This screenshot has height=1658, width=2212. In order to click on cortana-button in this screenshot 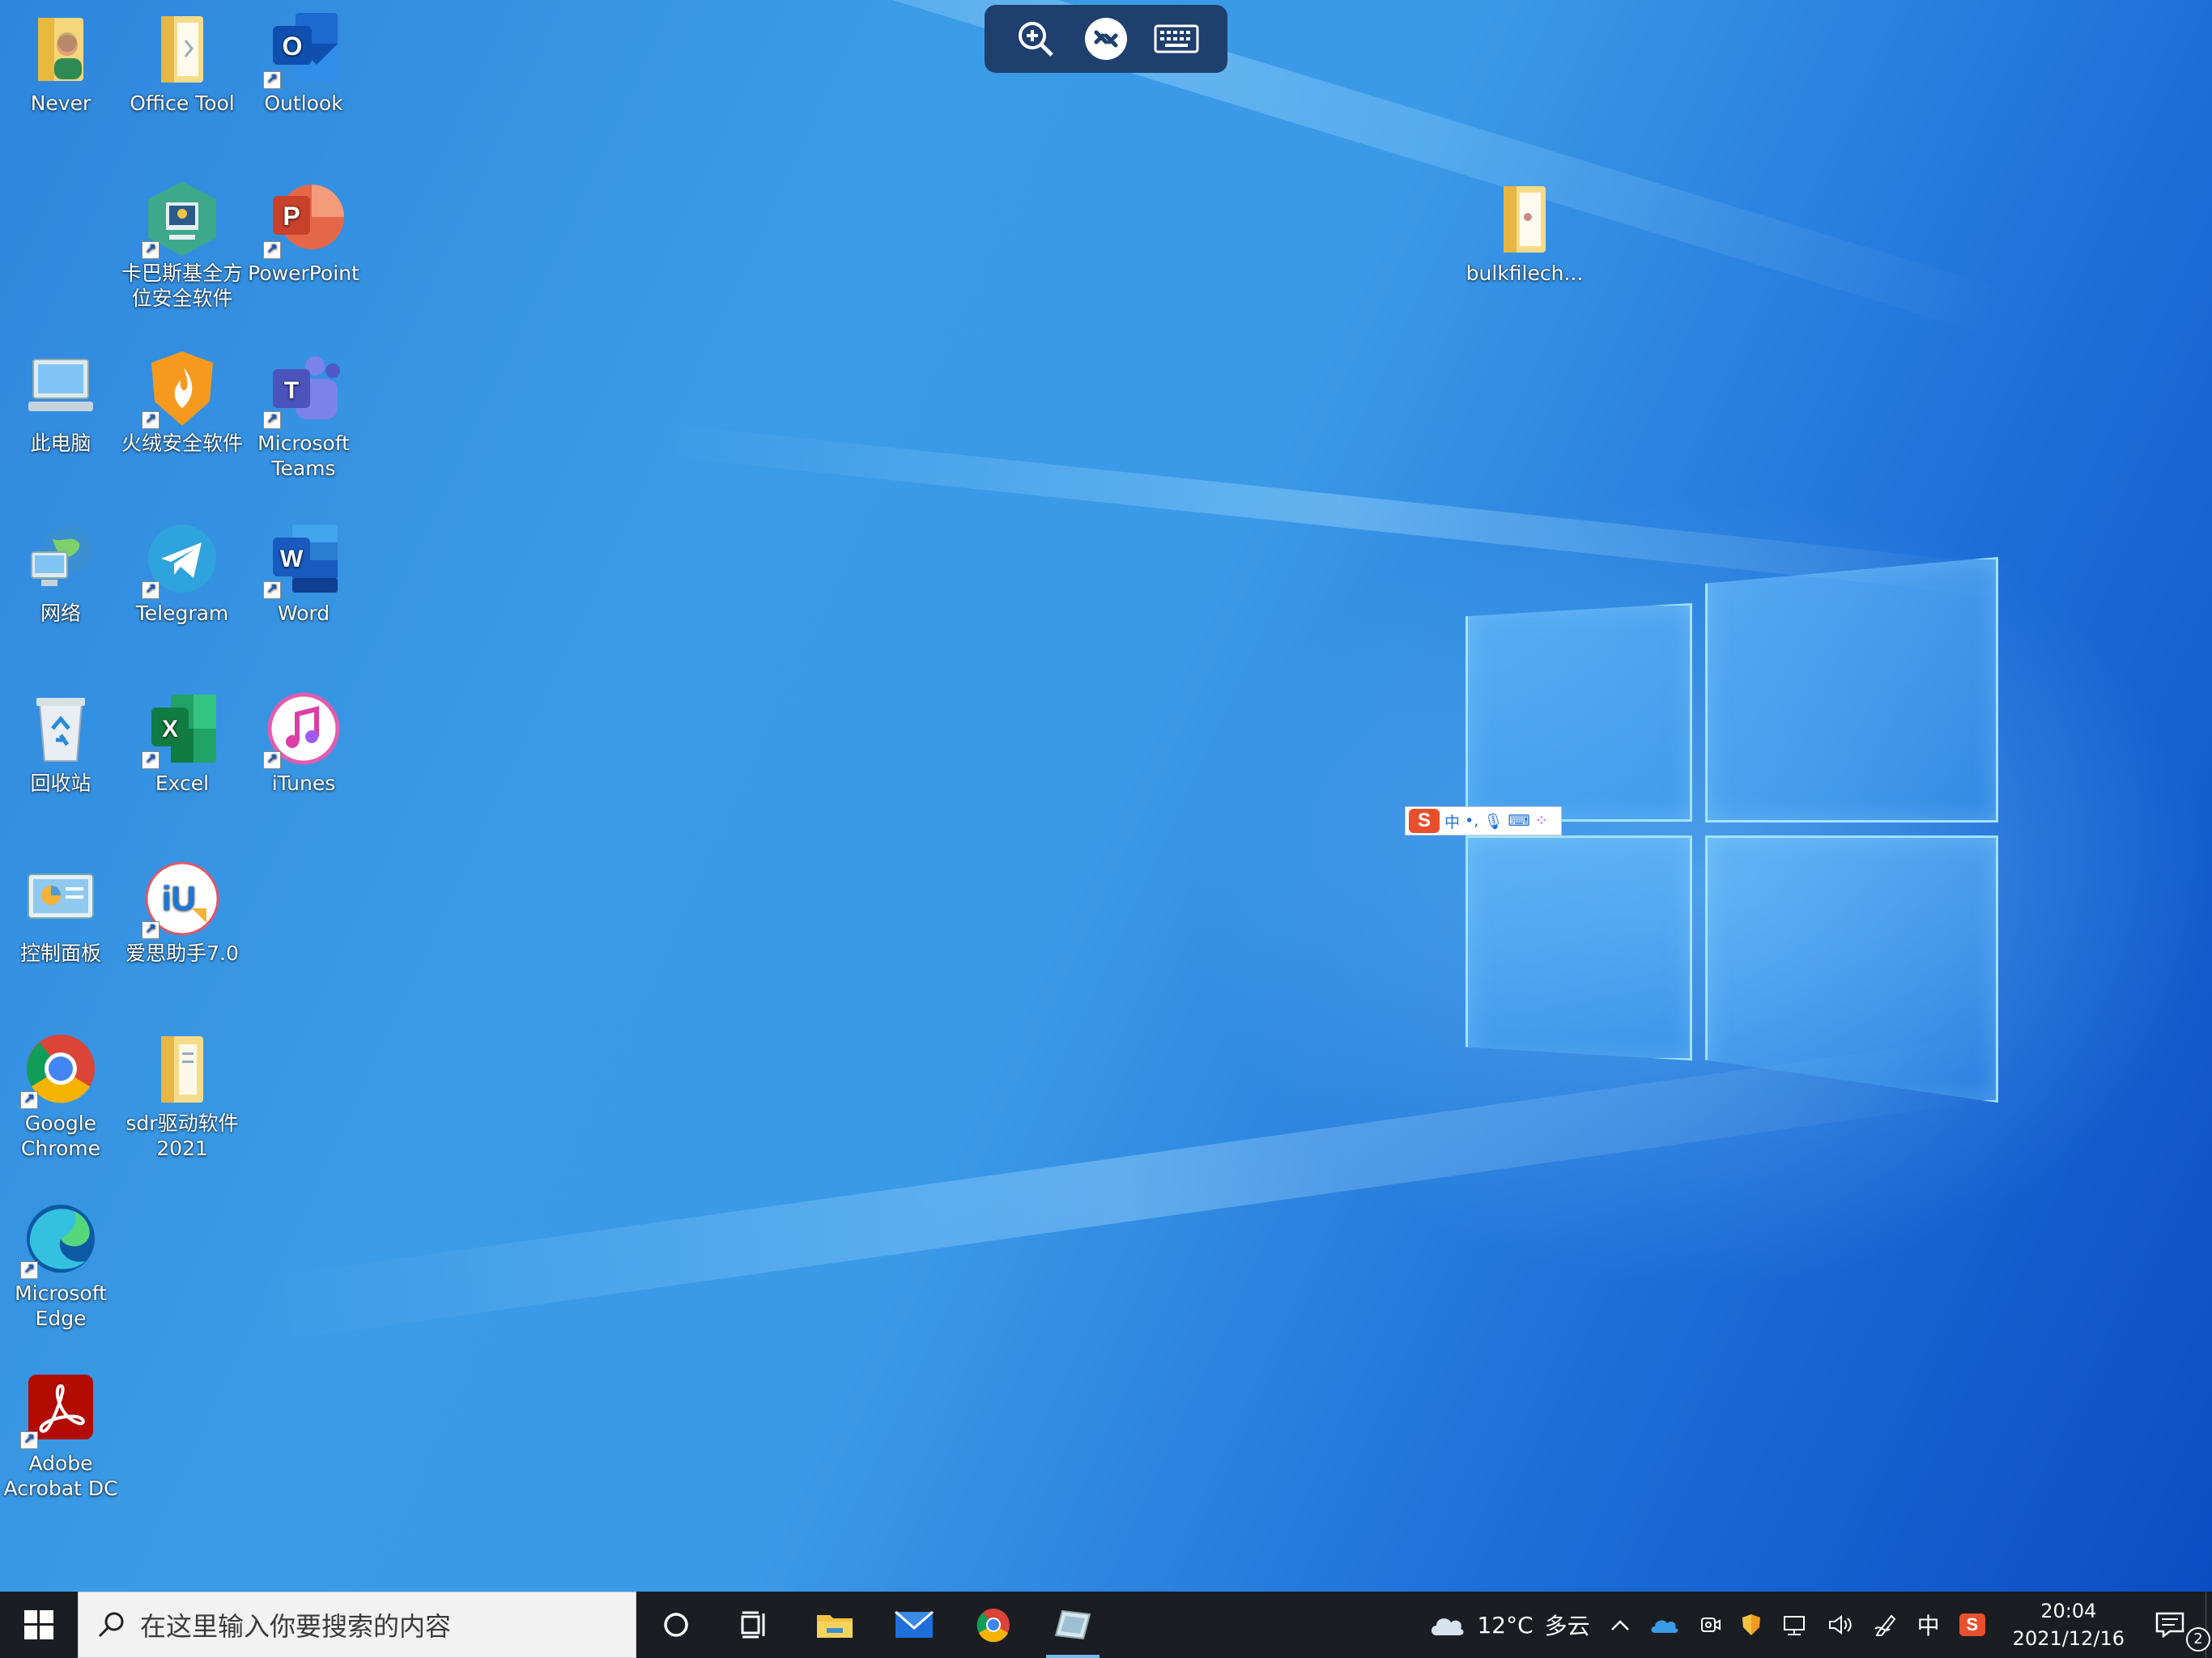, I will do `click(676, 1625)`.